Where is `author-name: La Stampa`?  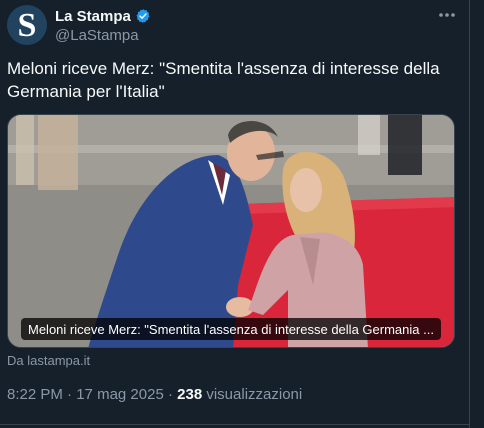
author-name: La Stampa is located at coordinates (103, 16).